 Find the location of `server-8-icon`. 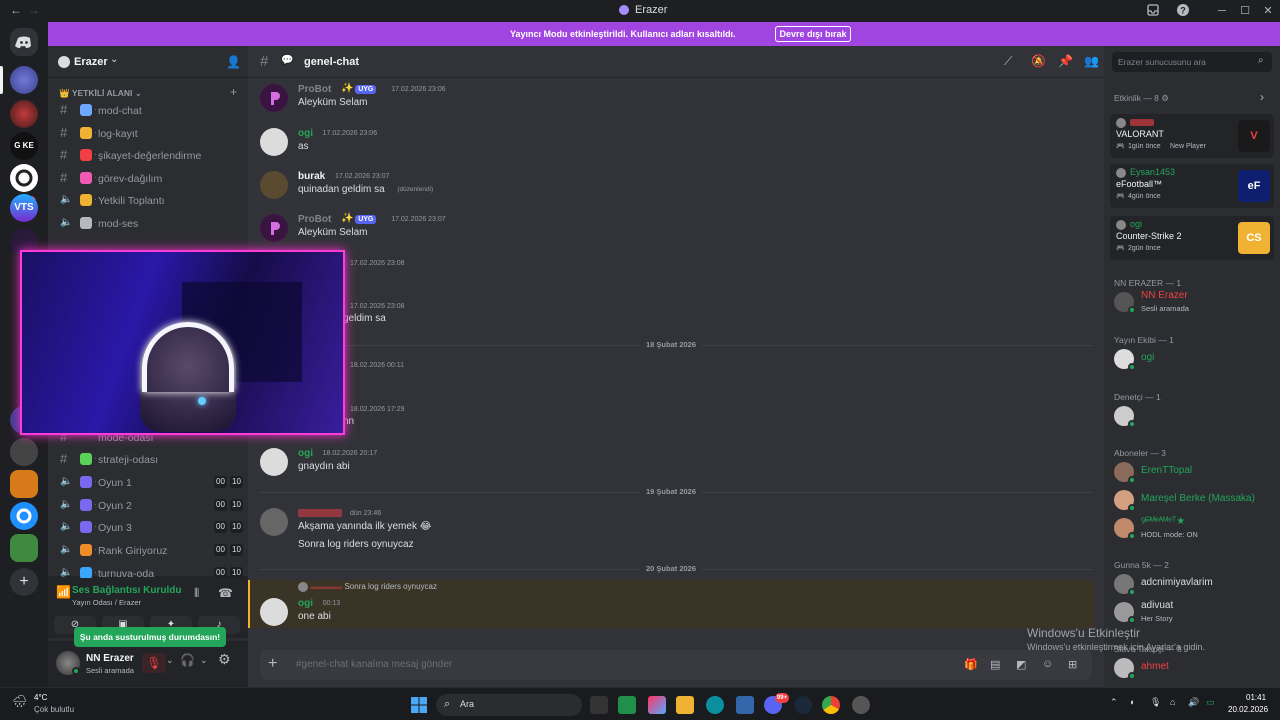

server-8-icon is located at coordinates (24, 452).